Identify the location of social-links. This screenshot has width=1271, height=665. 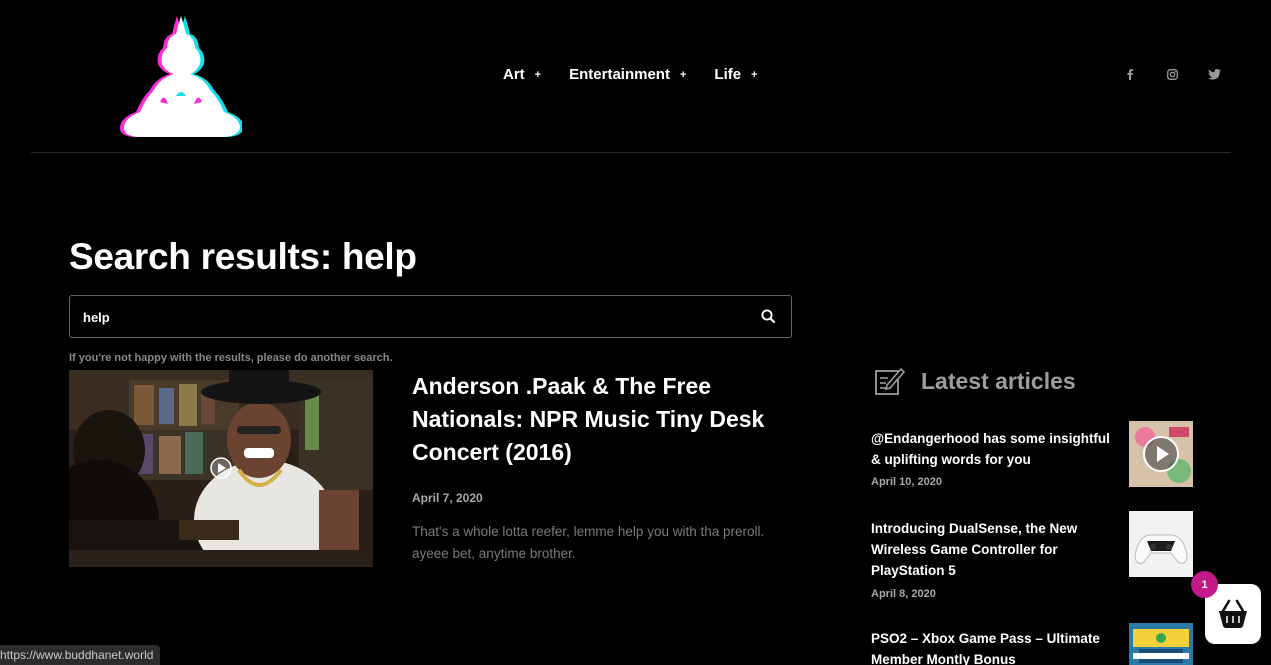
(1183, 74).